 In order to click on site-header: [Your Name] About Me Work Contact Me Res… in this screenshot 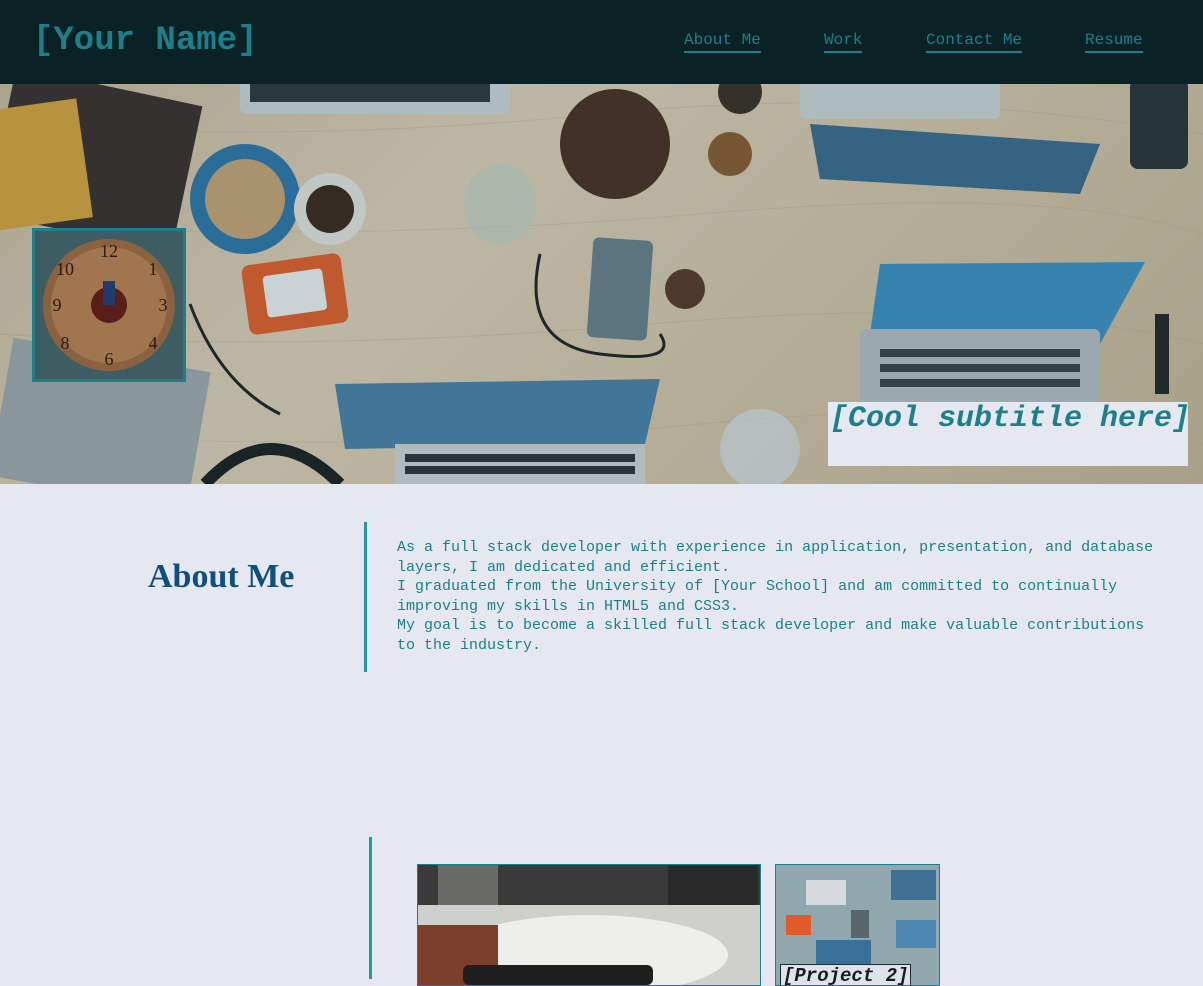, I will do `click(601, 42)`.